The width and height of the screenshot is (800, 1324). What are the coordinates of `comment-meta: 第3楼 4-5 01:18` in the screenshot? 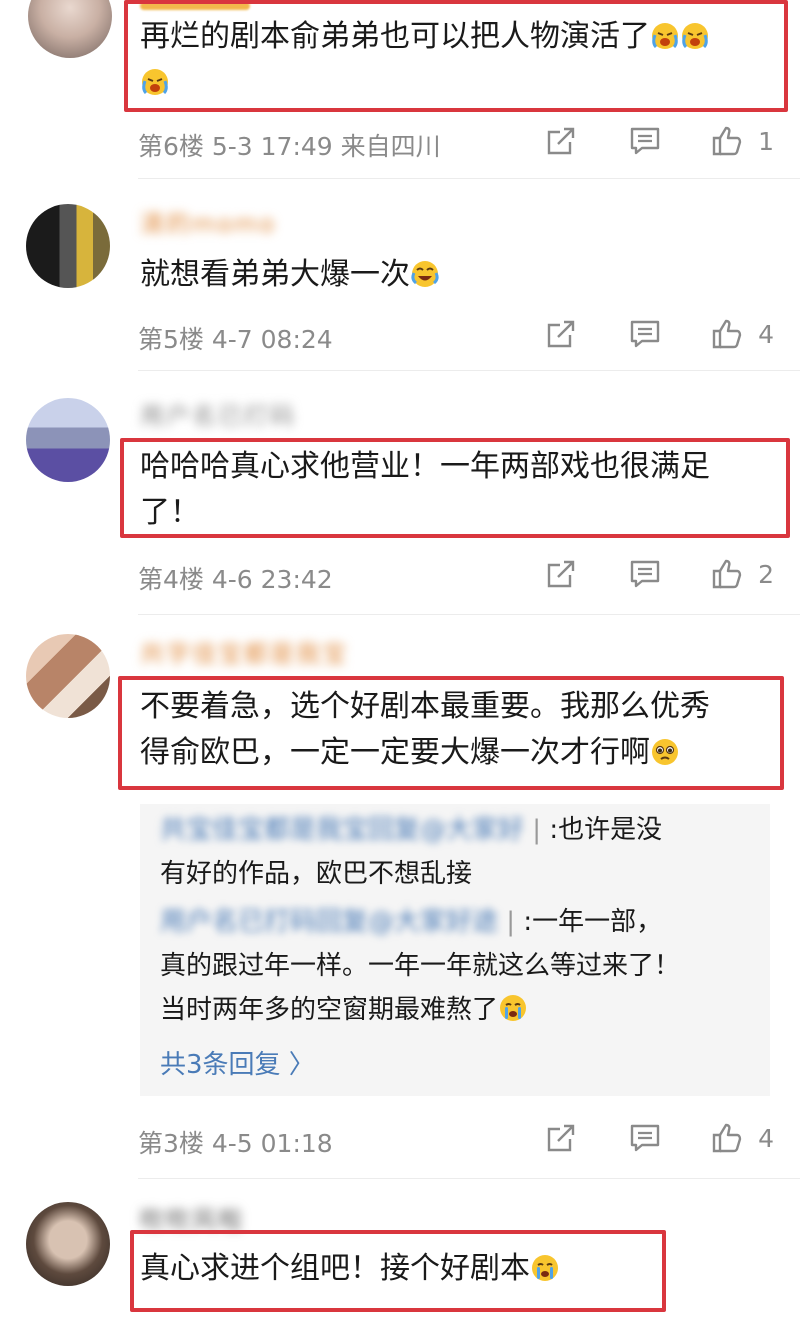 It's located at (235, 1142).